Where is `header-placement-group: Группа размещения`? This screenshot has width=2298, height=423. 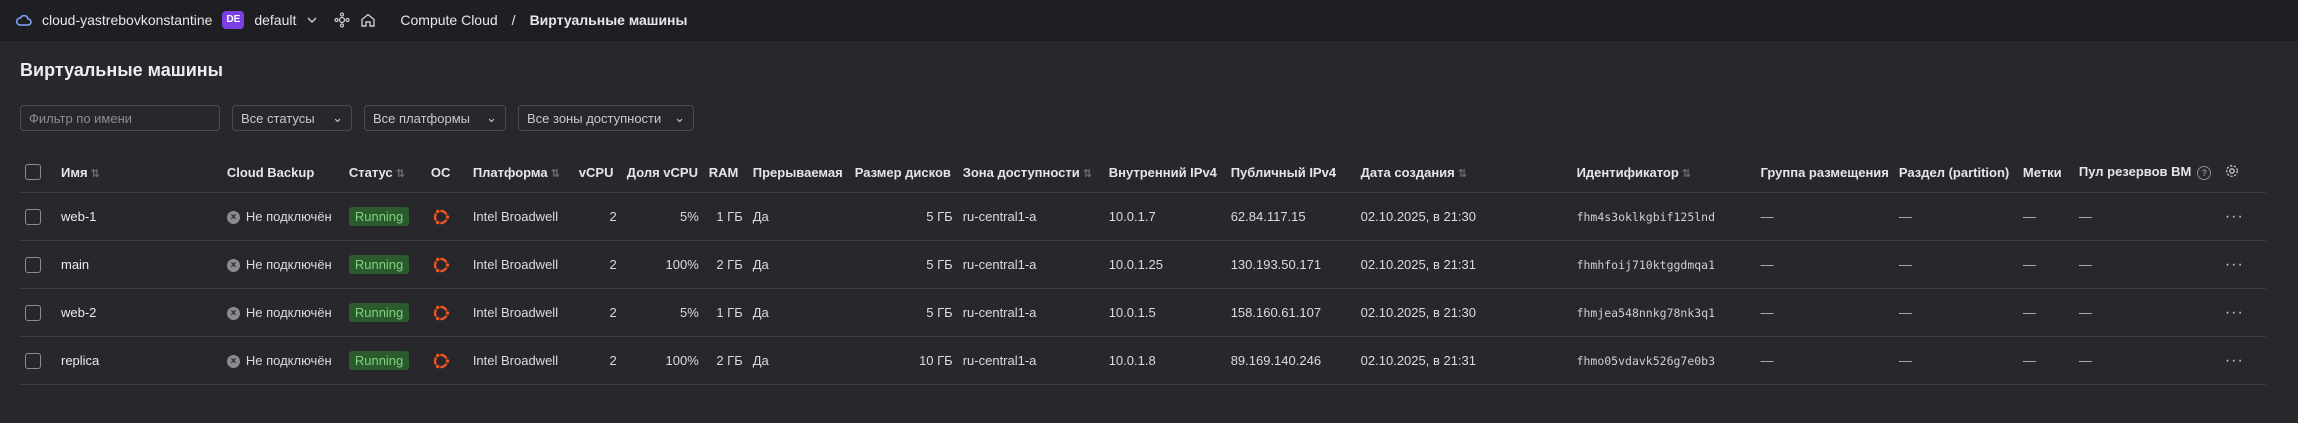
header-placement-group: Группа размещения is located at coordinates (1824, 172).